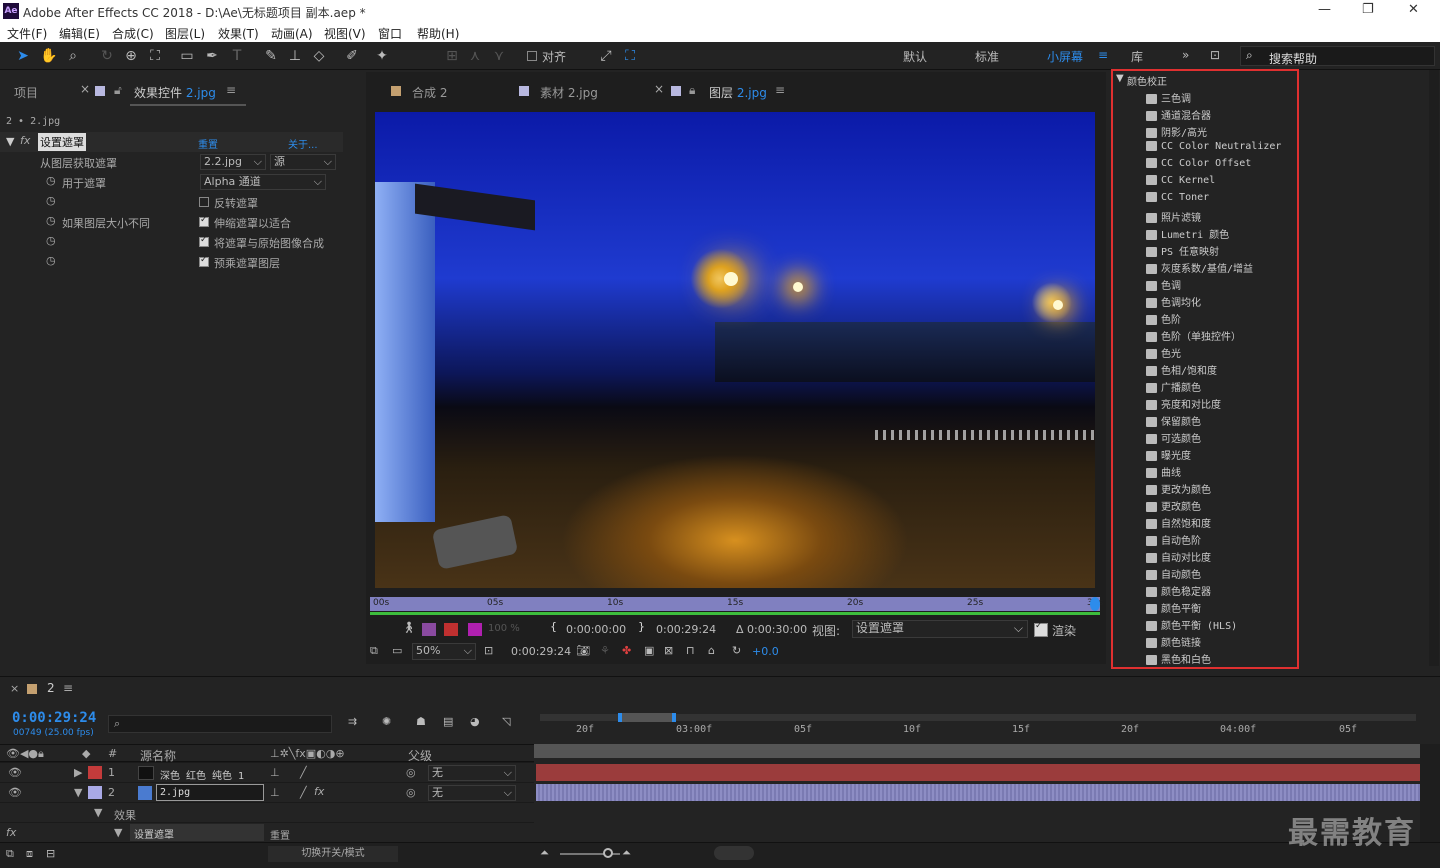  Describe the element at coordinates (263, 182) in the screenshot. I see `use-for-mask-dropdown: Alpha 通道 ⌵` at that location.